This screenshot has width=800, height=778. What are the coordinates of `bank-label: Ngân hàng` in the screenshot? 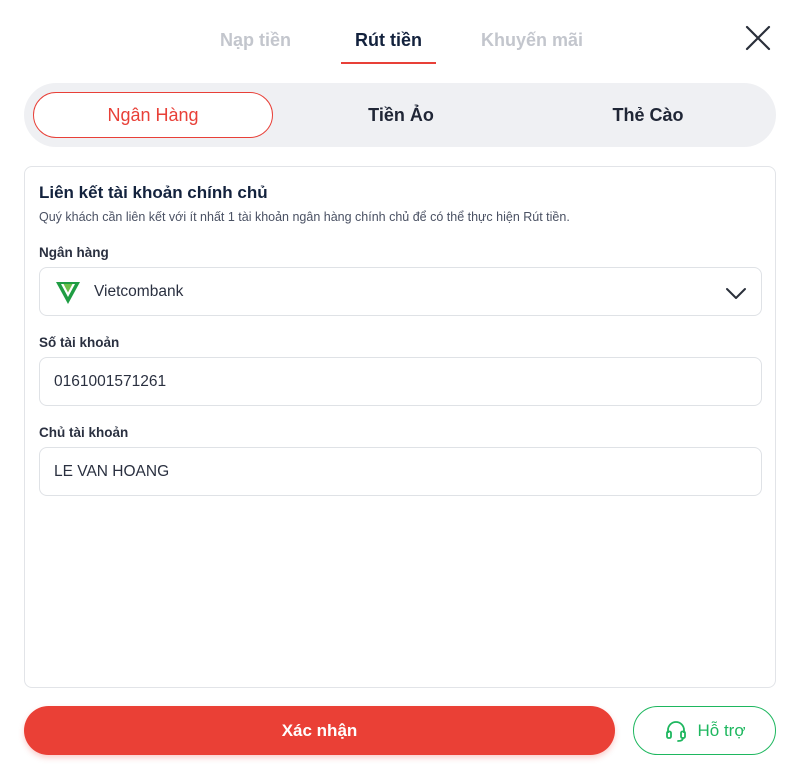 It's located at (74, 252).